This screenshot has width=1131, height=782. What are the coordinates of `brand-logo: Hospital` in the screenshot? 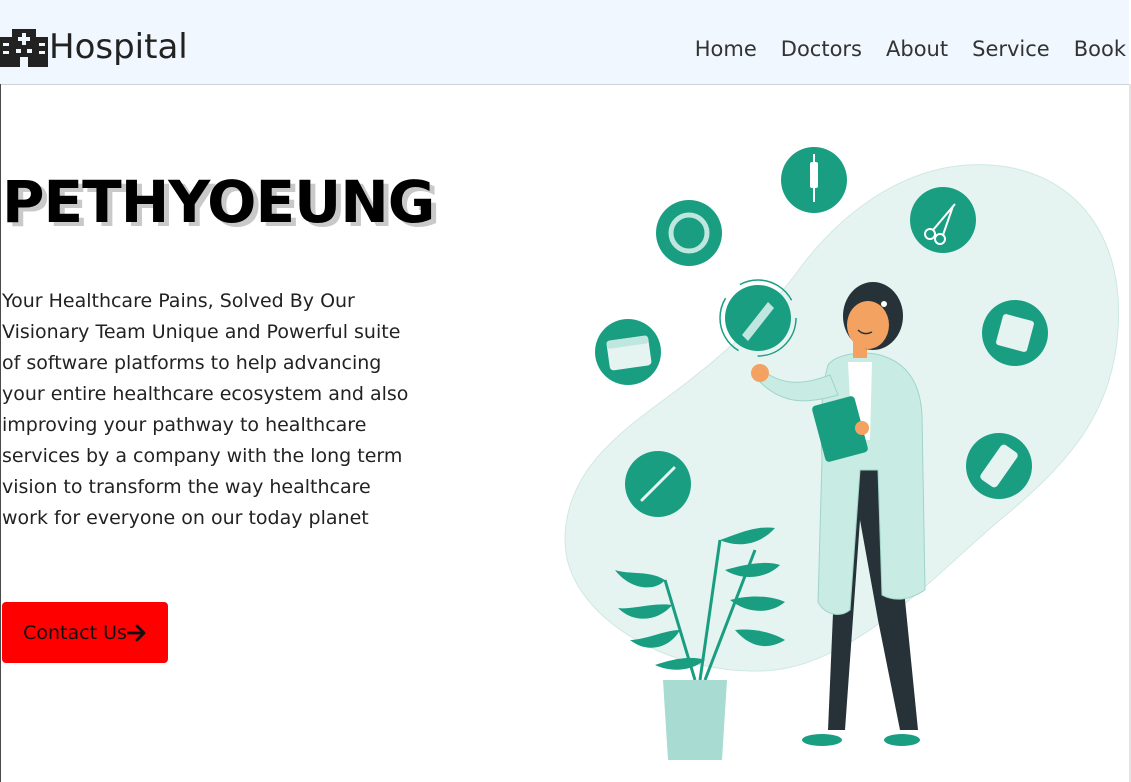 It's located at (94, 47).